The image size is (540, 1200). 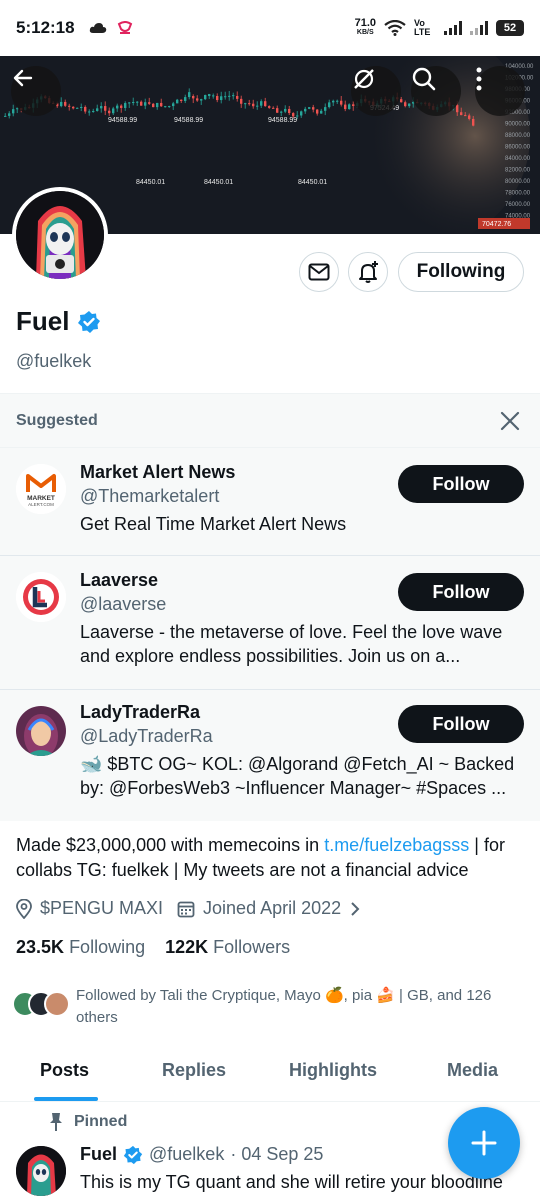 I want to click on laaverse-avatar, so click(x=41, y=597).